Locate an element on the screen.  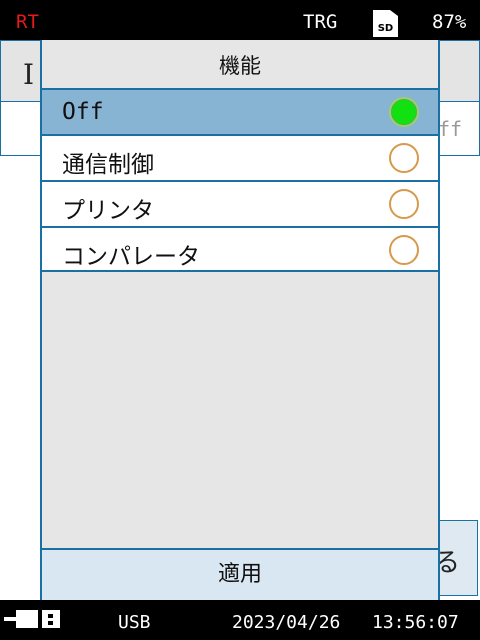
option-label: 通信制御 is located at coordinates (108, 165).